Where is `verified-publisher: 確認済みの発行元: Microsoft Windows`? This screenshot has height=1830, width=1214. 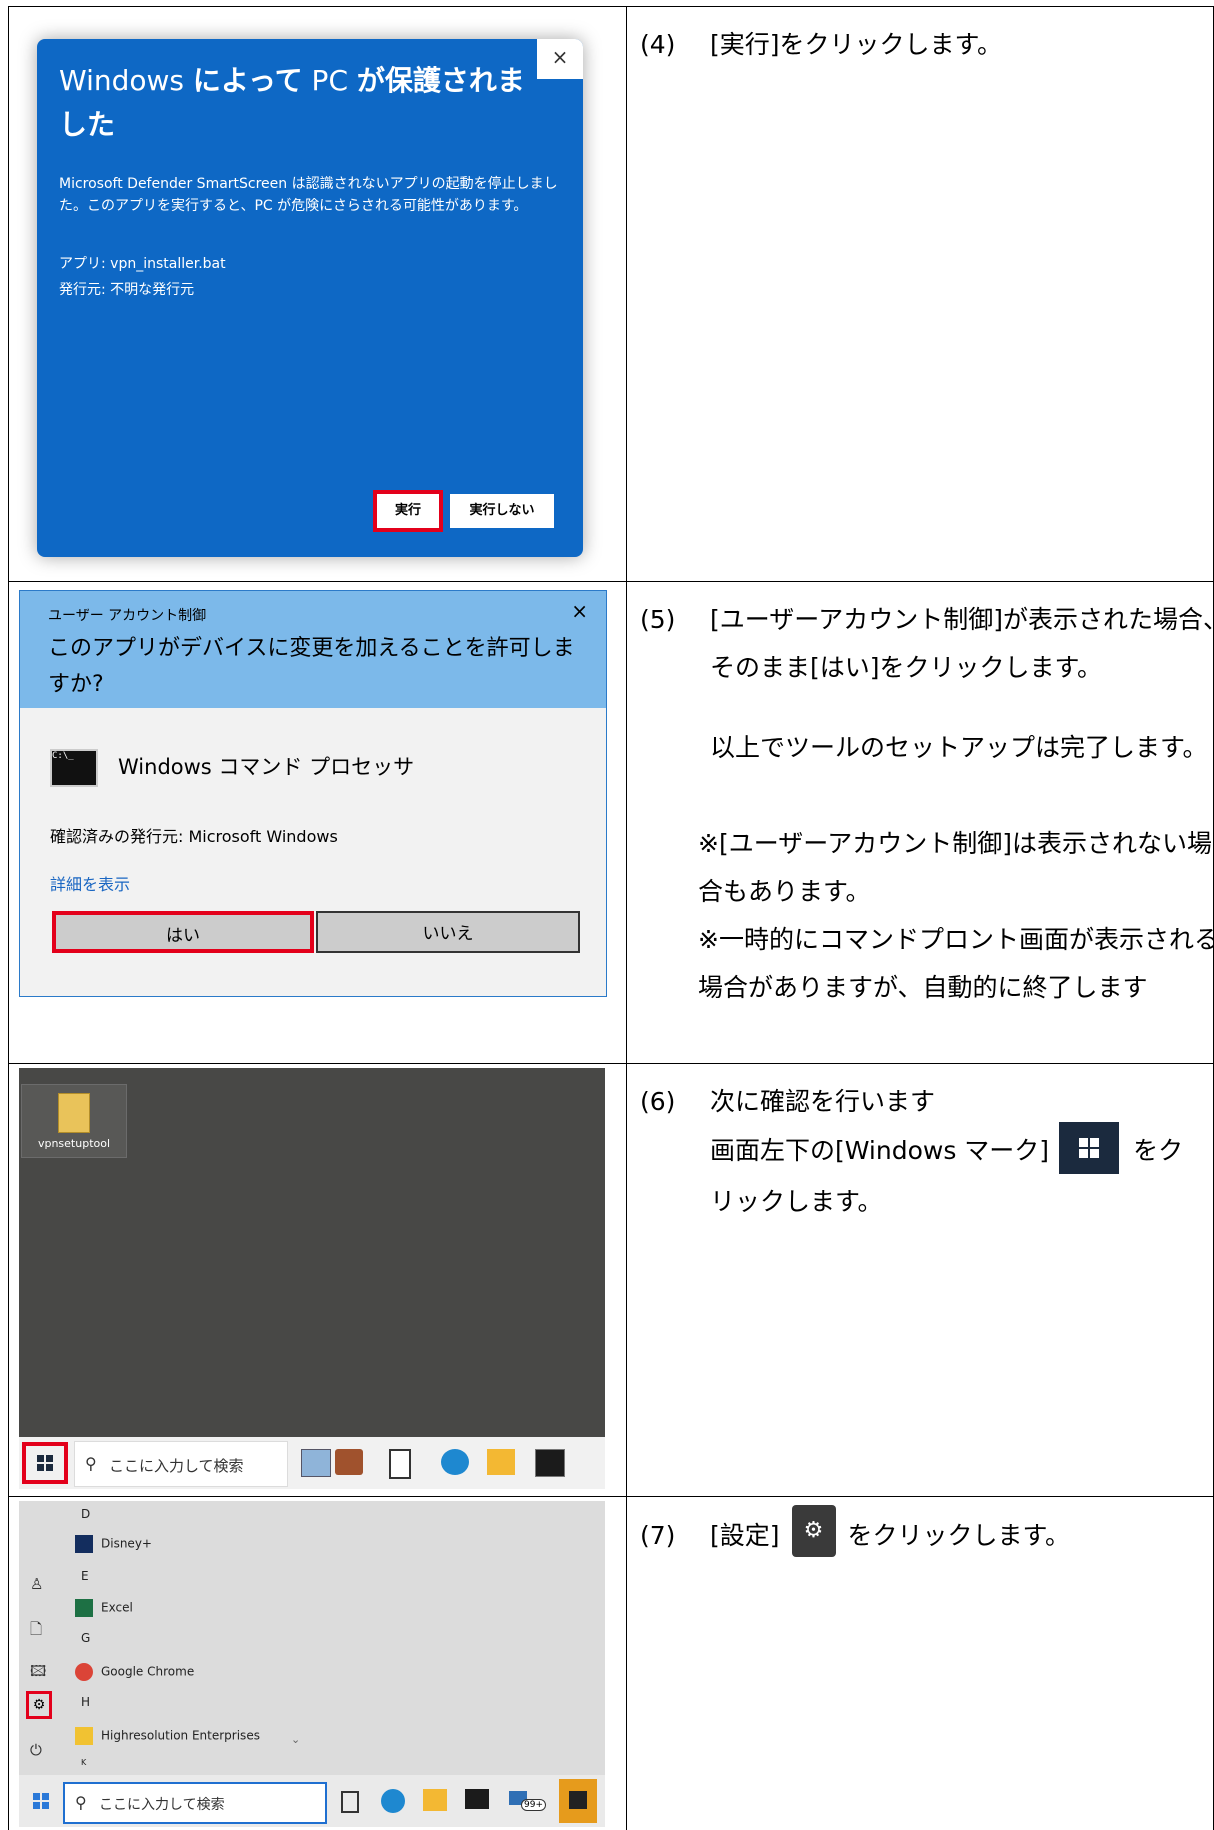
verified-publisher: 確認済みの発行元: Microsoft Windows is located at coordinates (194, 836).